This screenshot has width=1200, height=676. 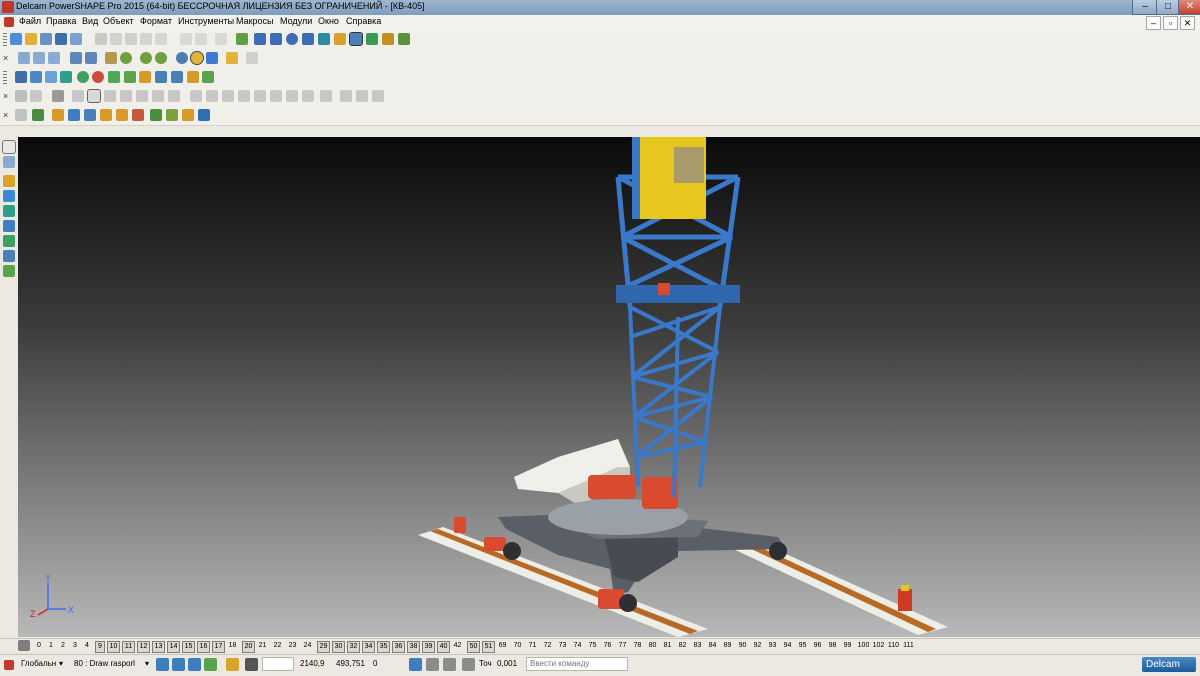 I want to click on menu-view: Вид, so click(x=90, y=21).